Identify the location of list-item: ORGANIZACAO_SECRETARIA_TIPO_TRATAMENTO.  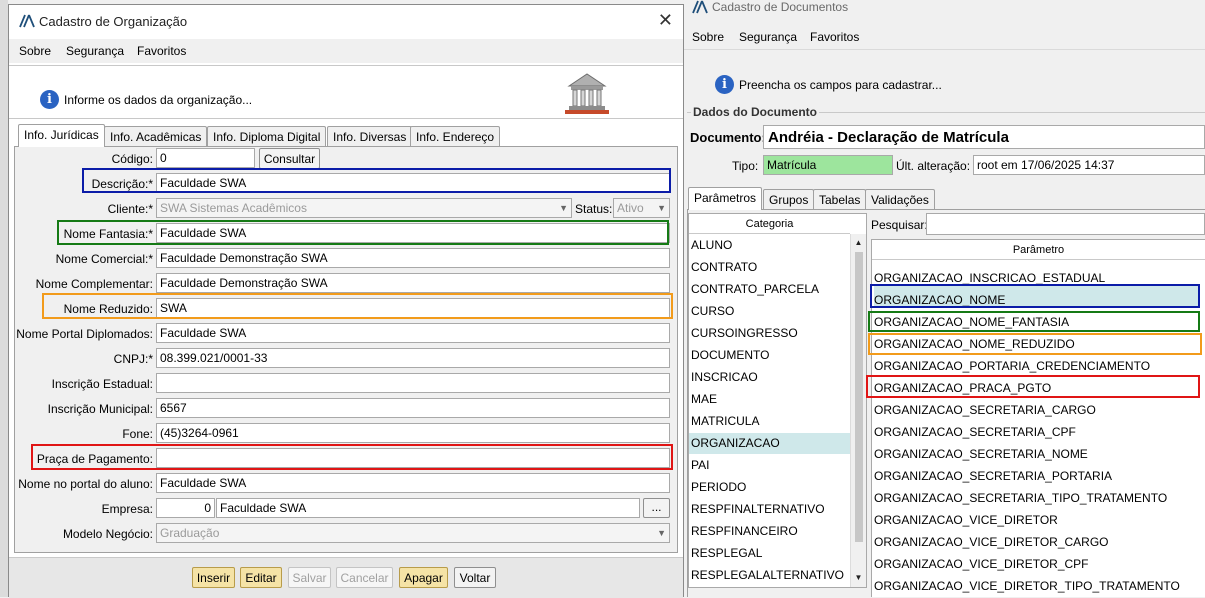
(1020, 498).